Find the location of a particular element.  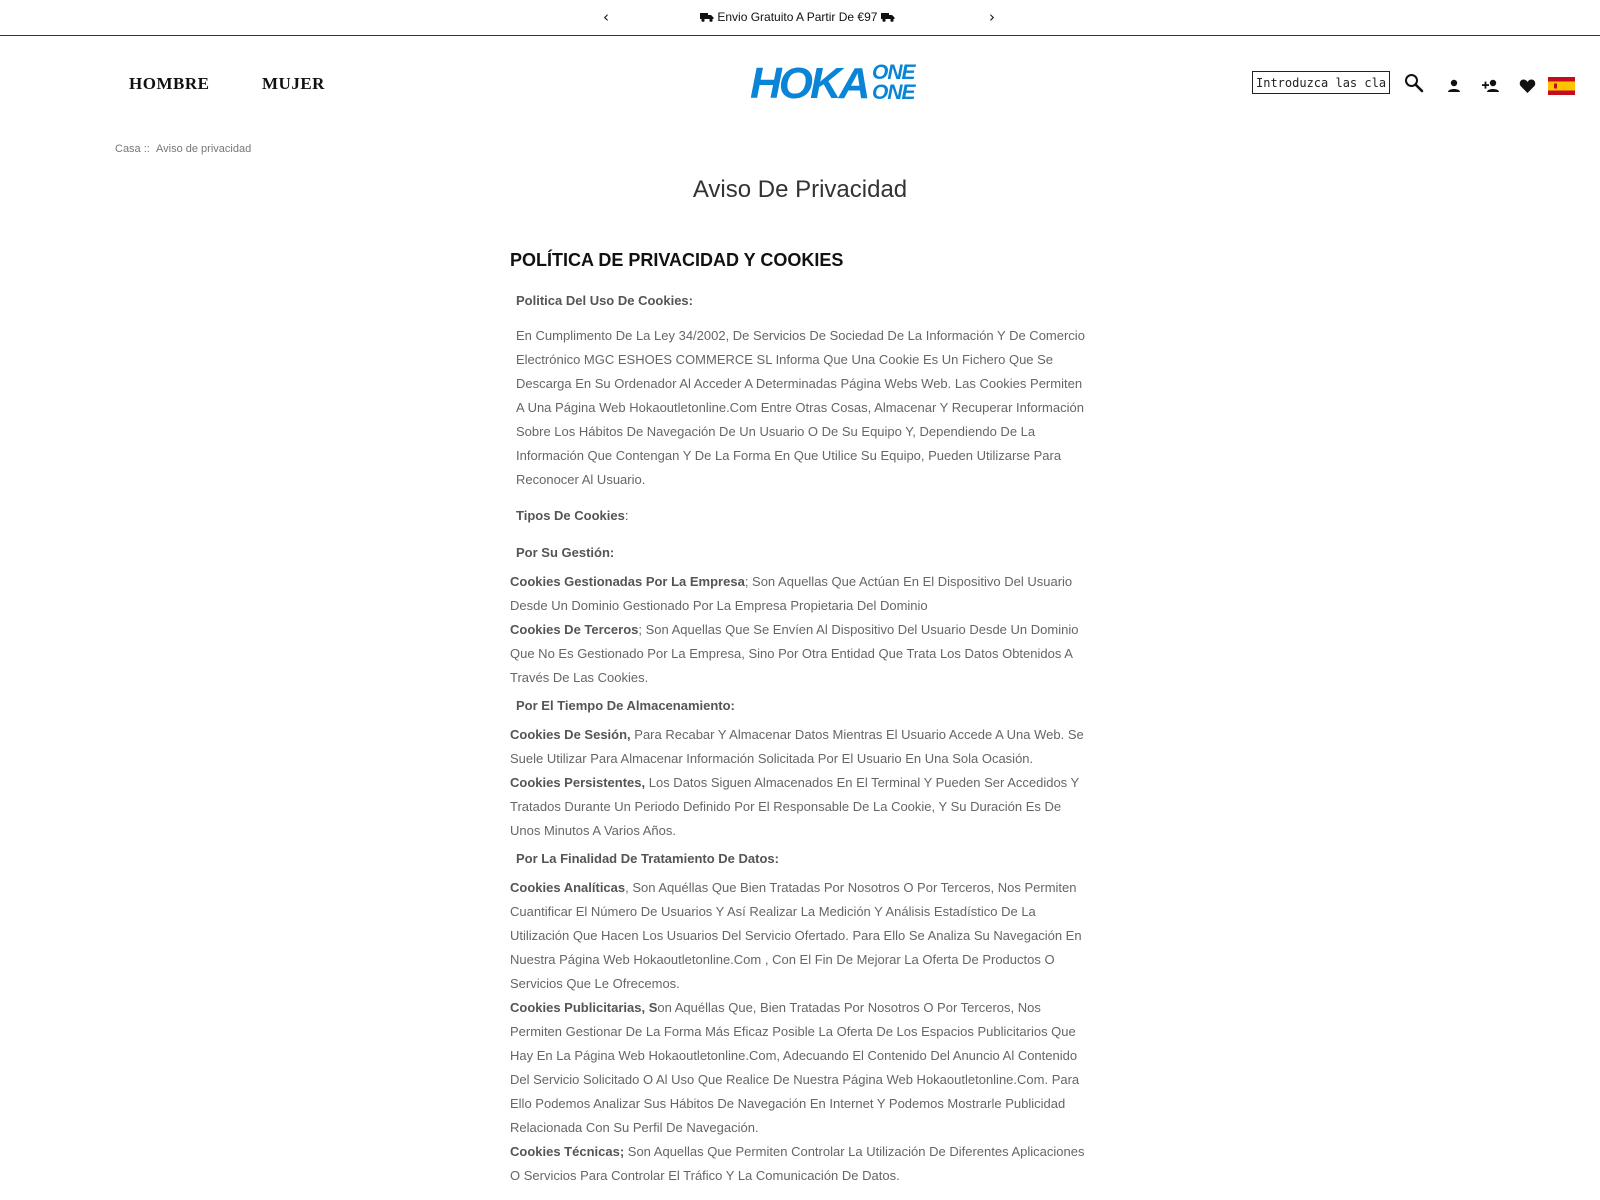

promo-text: Envio Gratuito A Partir De €97 is located at coordinates (797, 17).